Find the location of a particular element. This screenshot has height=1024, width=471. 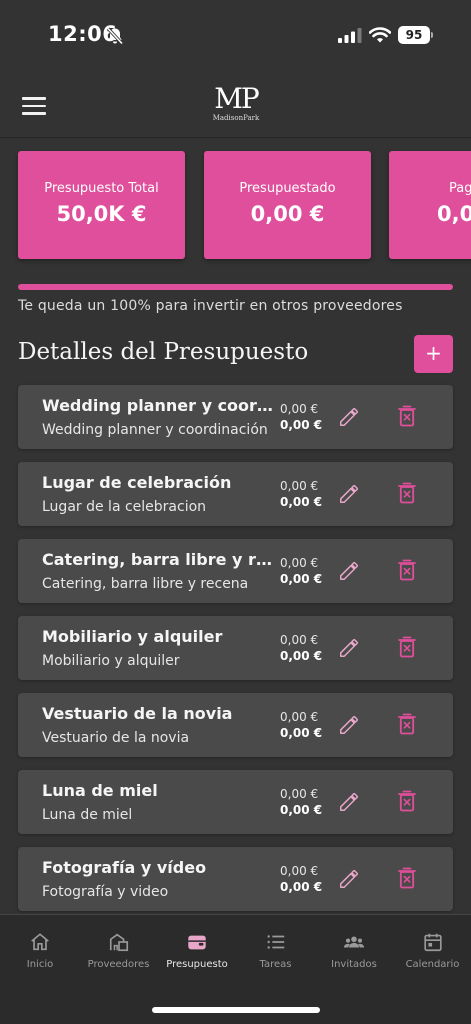

summary-value: 0,0 is located at coordinates (454, 214).